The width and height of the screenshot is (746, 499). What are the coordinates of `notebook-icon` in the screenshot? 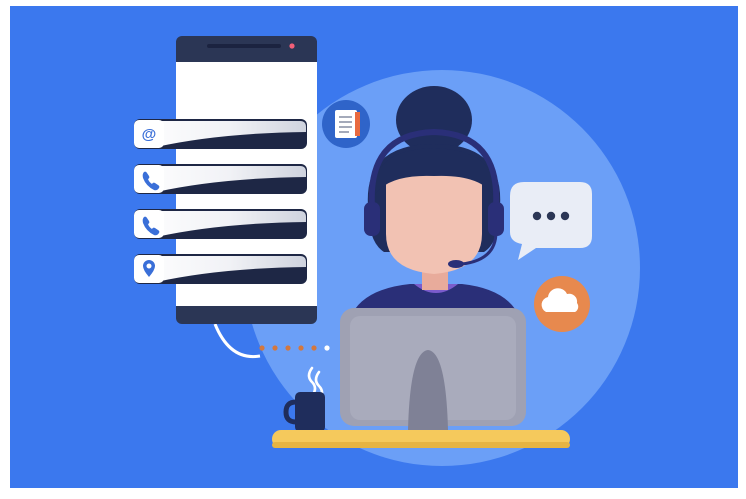 It's located at (346, 124).